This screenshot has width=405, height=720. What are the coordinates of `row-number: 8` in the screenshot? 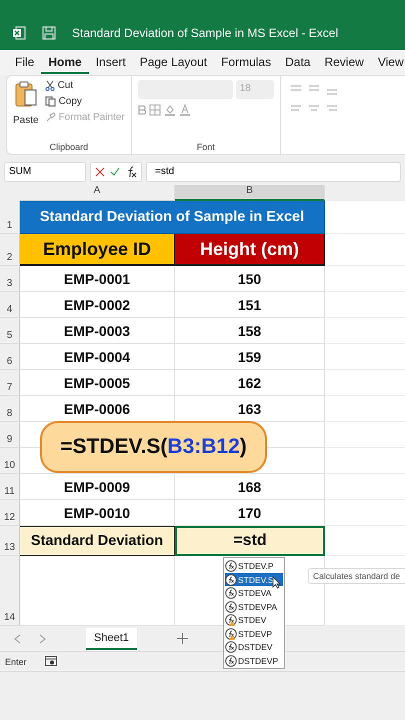 It's located at (10, 409).